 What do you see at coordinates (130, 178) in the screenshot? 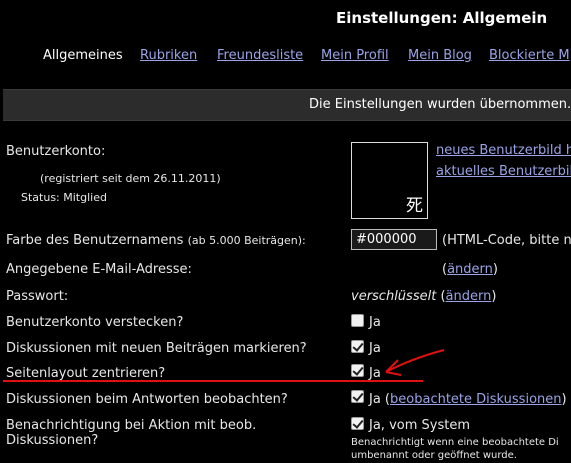
I see `registered-date: (registriert seit dem 26.11.2011)` at bounding box center [130, 178].